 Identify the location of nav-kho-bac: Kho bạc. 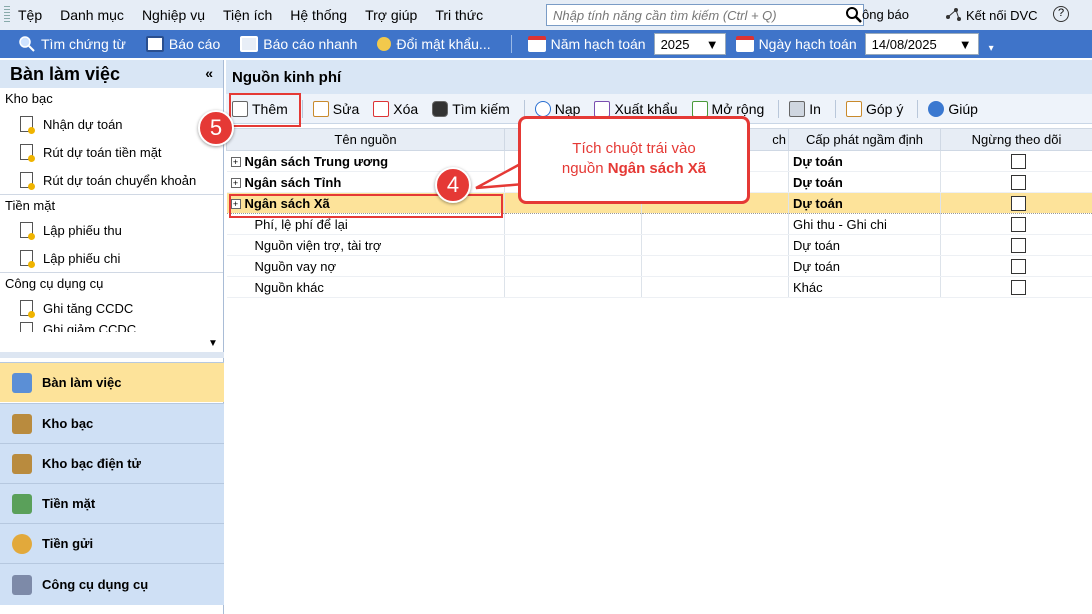
(112, 423).